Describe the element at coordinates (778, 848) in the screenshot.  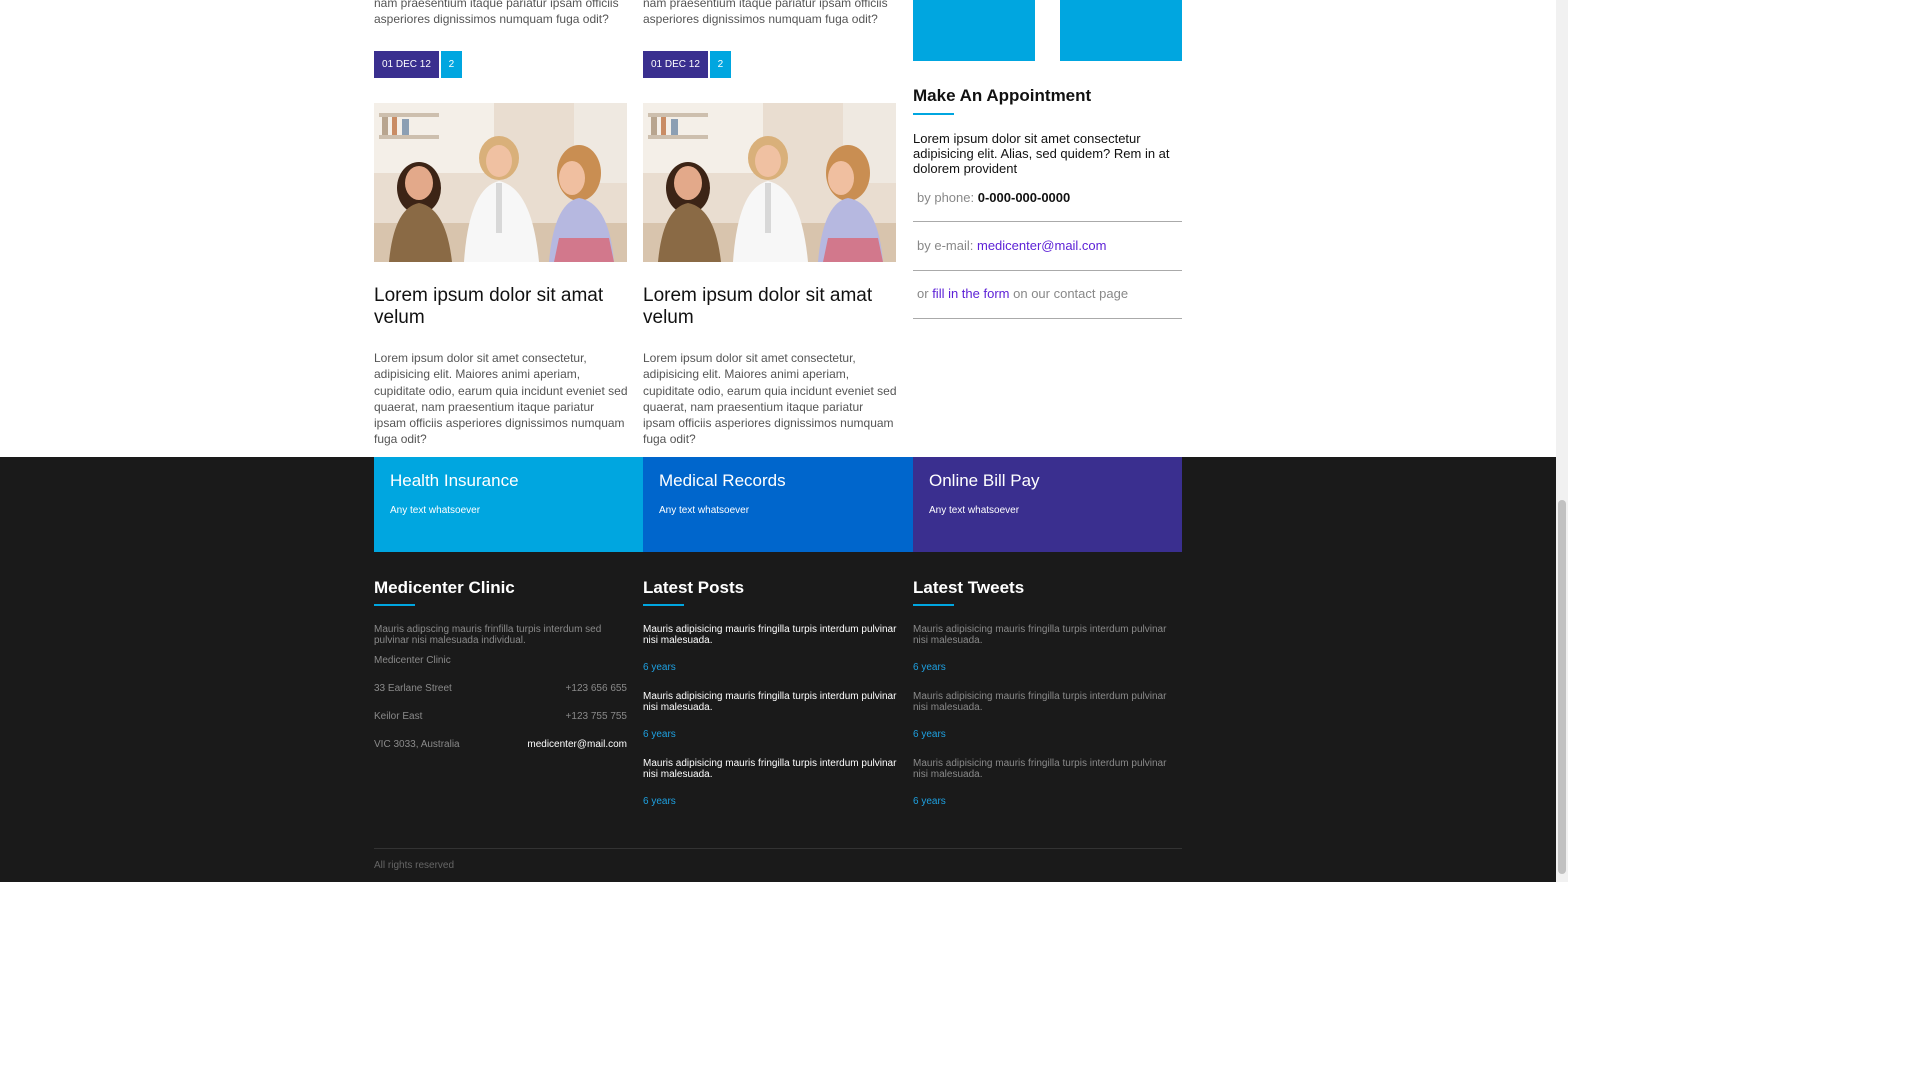
I see `footer-divider` at that location.